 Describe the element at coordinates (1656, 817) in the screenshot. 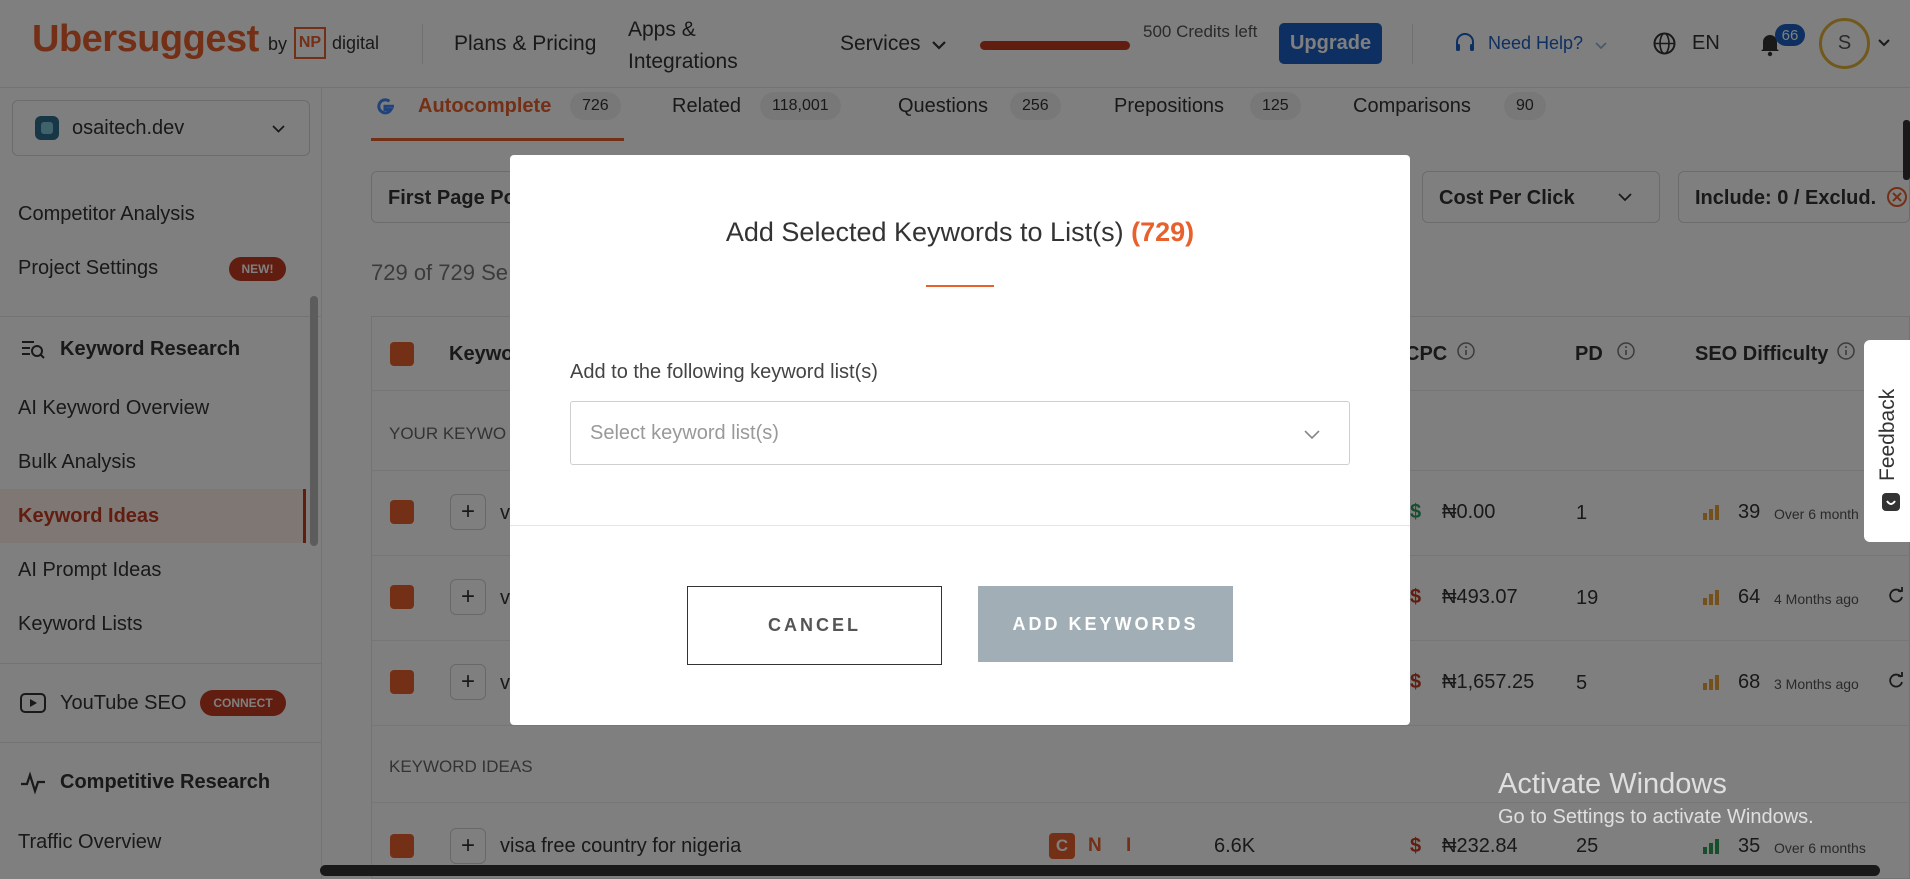

I see `activate-windows-subtitle: Go to Settings to activate Windows.` at that location.